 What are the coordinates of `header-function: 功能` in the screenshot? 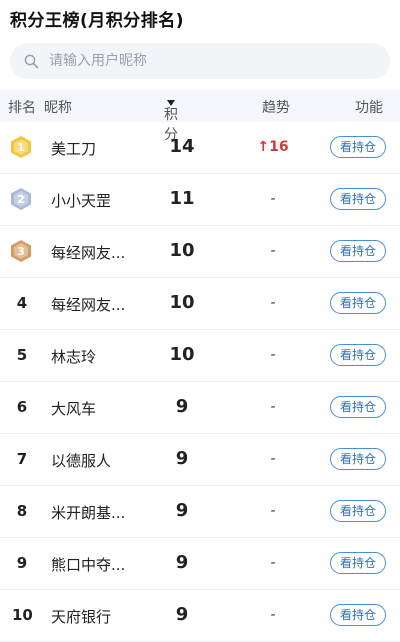 It's located at (369, 108).